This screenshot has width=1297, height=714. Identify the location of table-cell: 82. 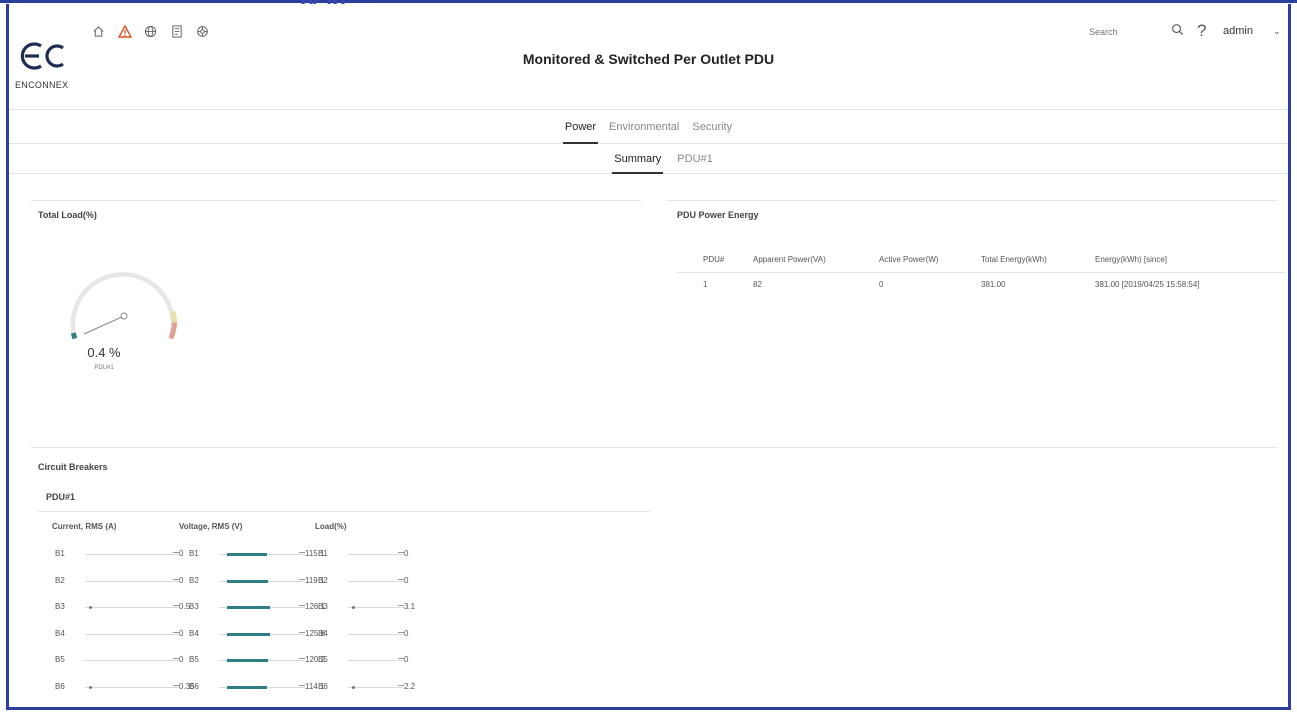
(757, 284).